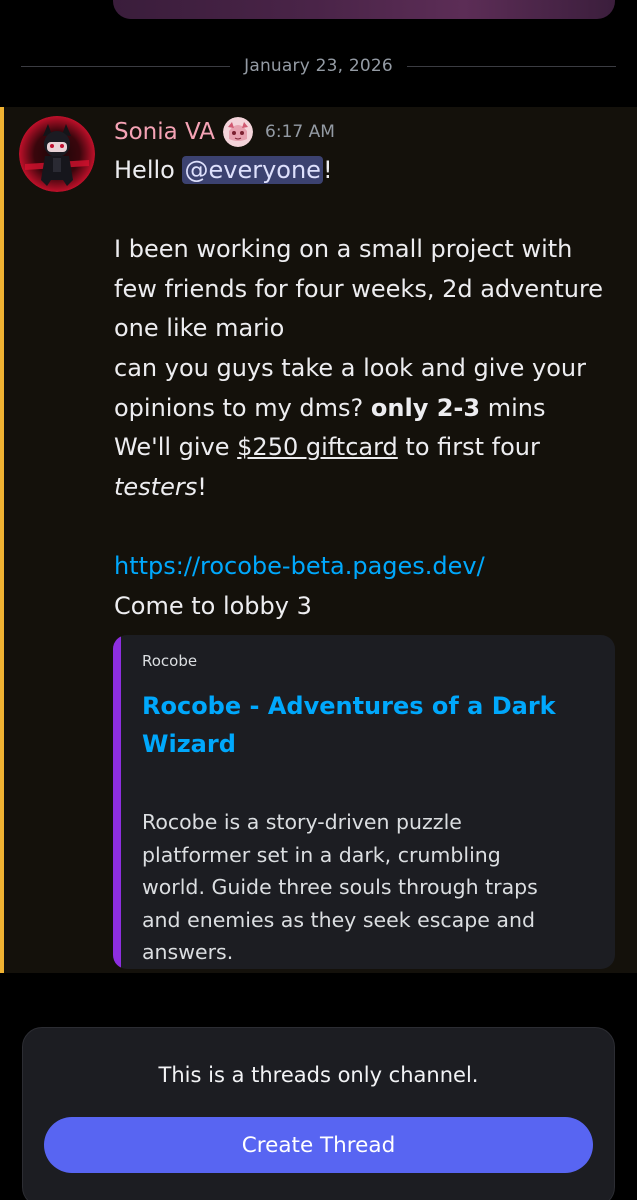  Describe the element at coordinates (340, 887) in the screenshot. I see `embed-description-line: world. Guide three souls through traps` at that location.